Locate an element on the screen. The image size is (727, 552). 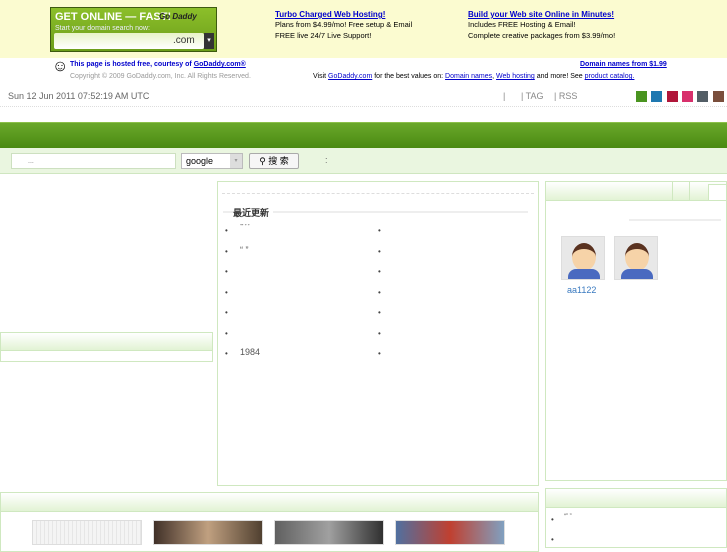
username-link: aa1122 is located at coordinates (581, 290).